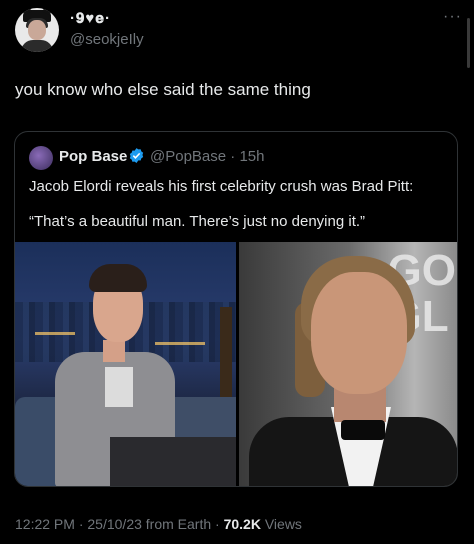  What do you see at coordinates (118, 278) in the screenshot?
I see `person-hair` at bounding box center [118, 278].